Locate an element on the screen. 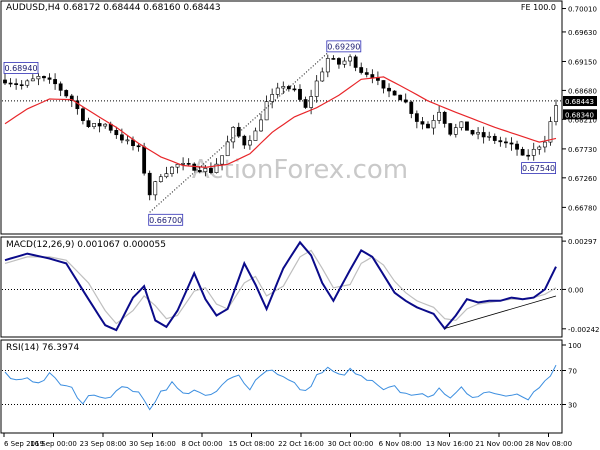 This screenshot has height=450, width=600. rsi-y-tick-label: 100 is located at coordinates (574, 346).